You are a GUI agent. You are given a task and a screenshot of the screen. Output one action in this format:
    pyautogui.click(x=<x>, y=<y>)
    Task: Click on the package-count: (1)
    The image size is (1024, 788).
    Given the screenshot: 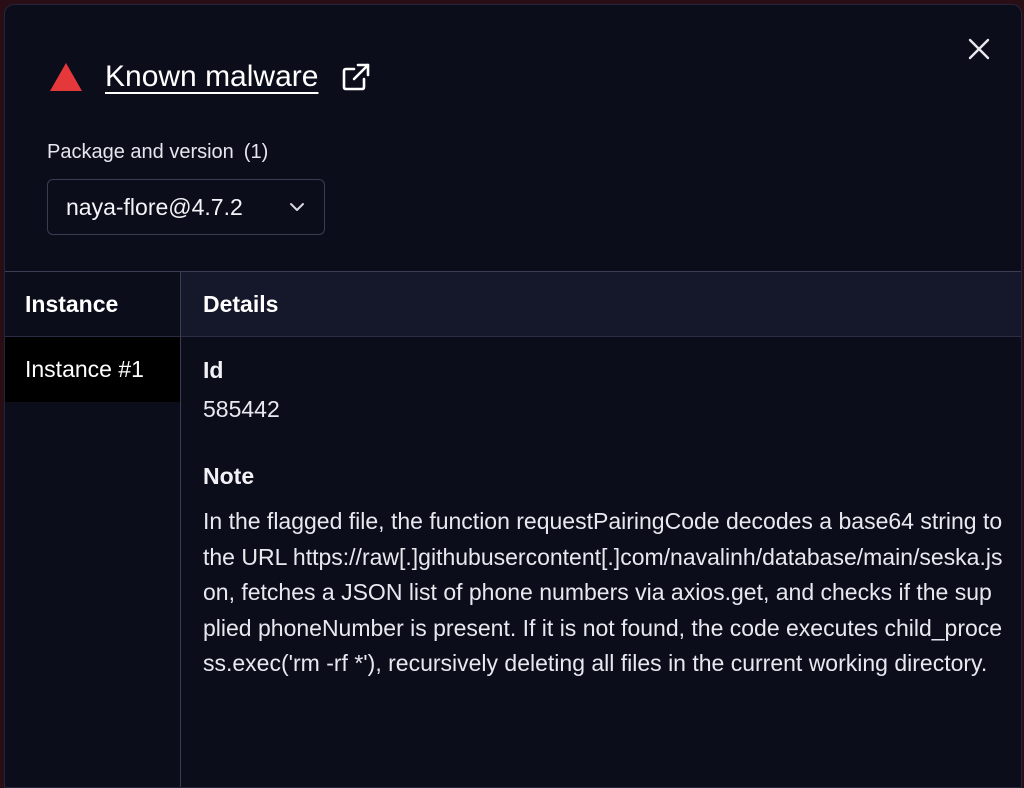 What is the action you would take?
    pyautogui.click(x=256, y=152)
    